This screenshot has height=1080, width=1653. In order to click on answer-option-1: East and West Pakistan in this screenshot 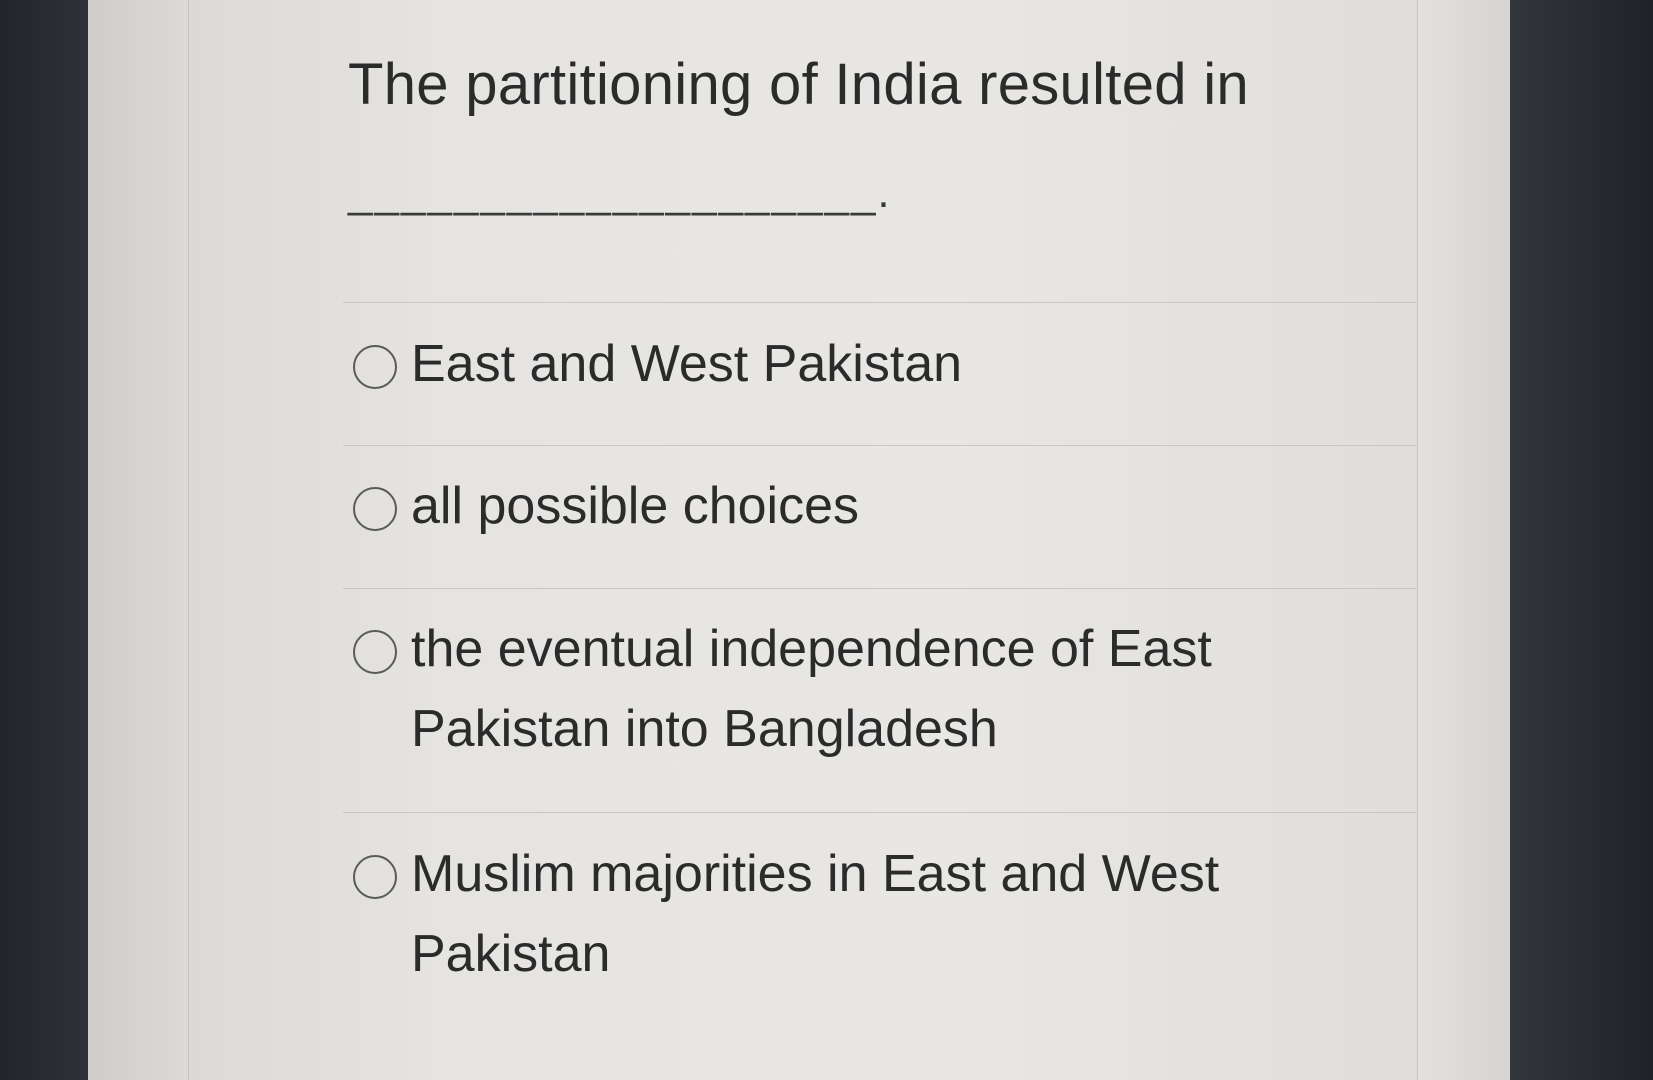, I will do `click(853, 369)`.